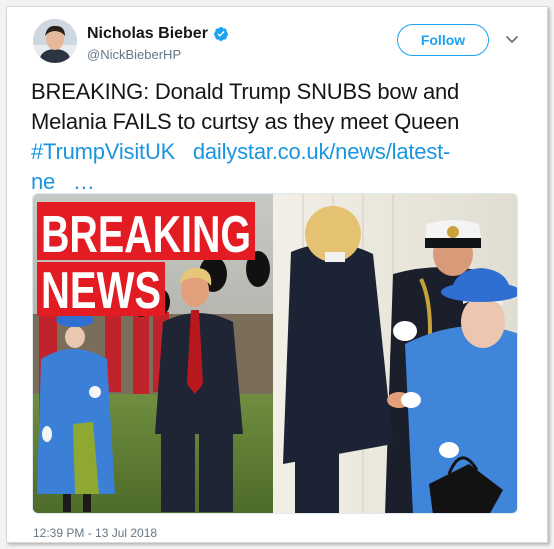 The image size is (554, 549). What do you see at coordinates (134, 54) in the screenshot?
I see `user-handle: @NickBieberHP` at bounding box center [134, 54].